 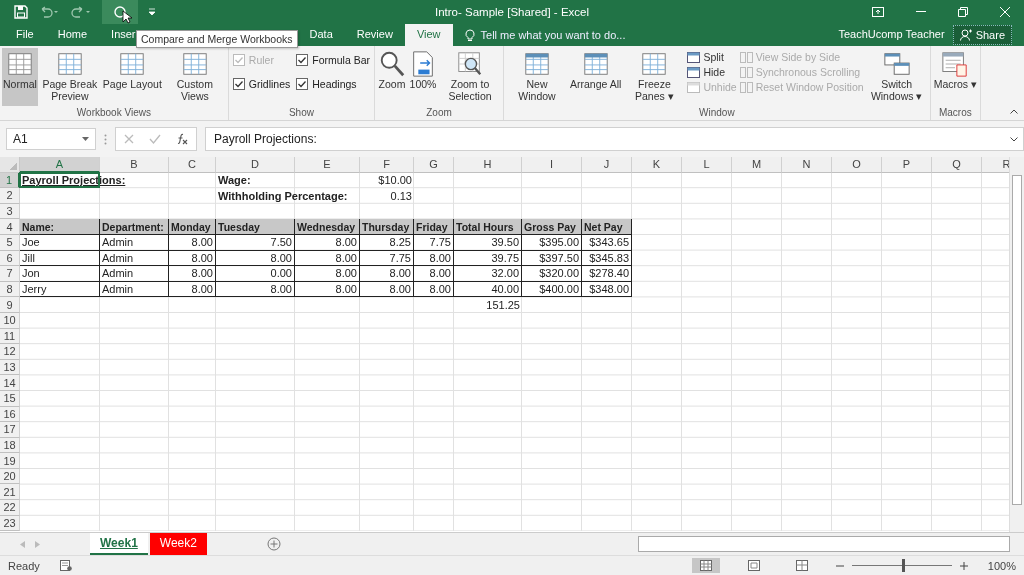 I want to click on column-header: O, so click(x=857, y=165).